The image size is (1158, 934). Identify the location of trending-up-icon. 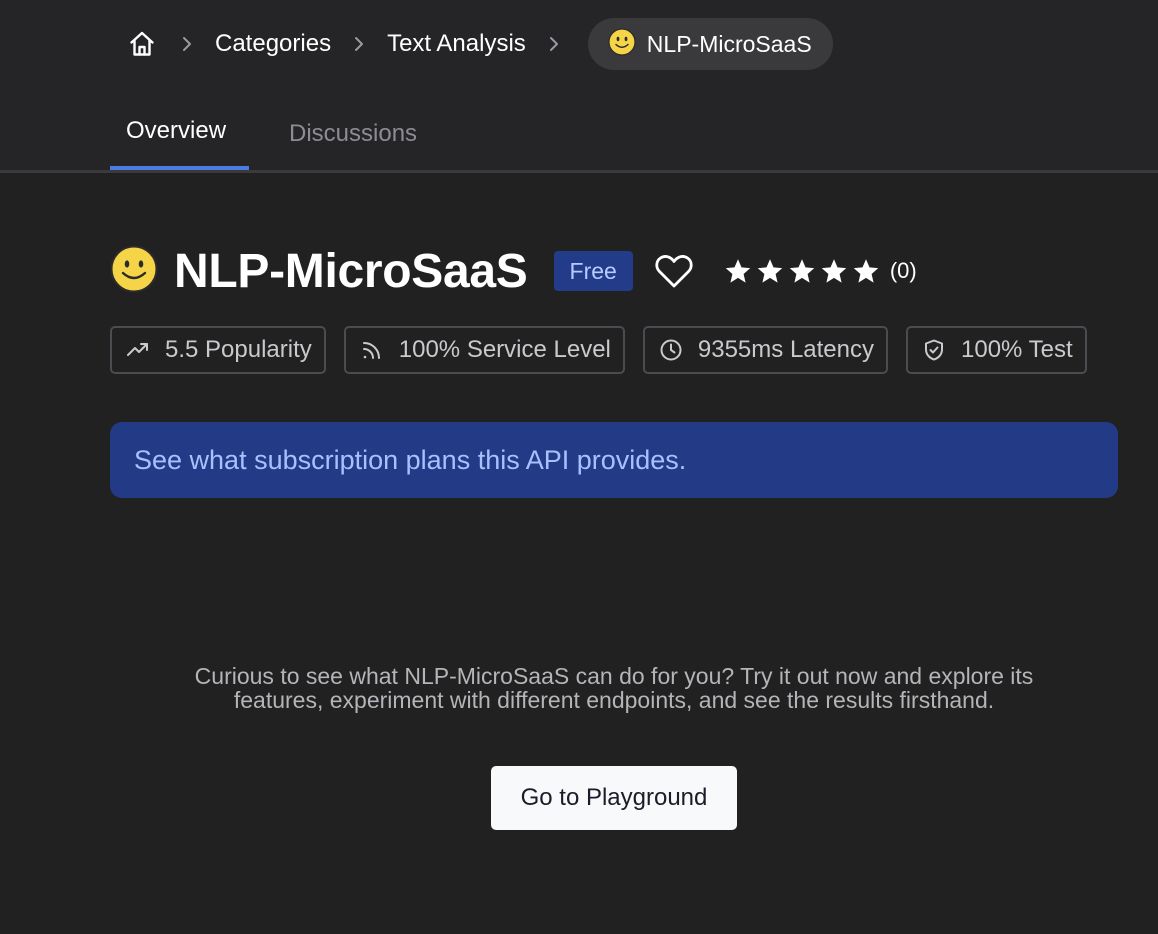
(138, 350).